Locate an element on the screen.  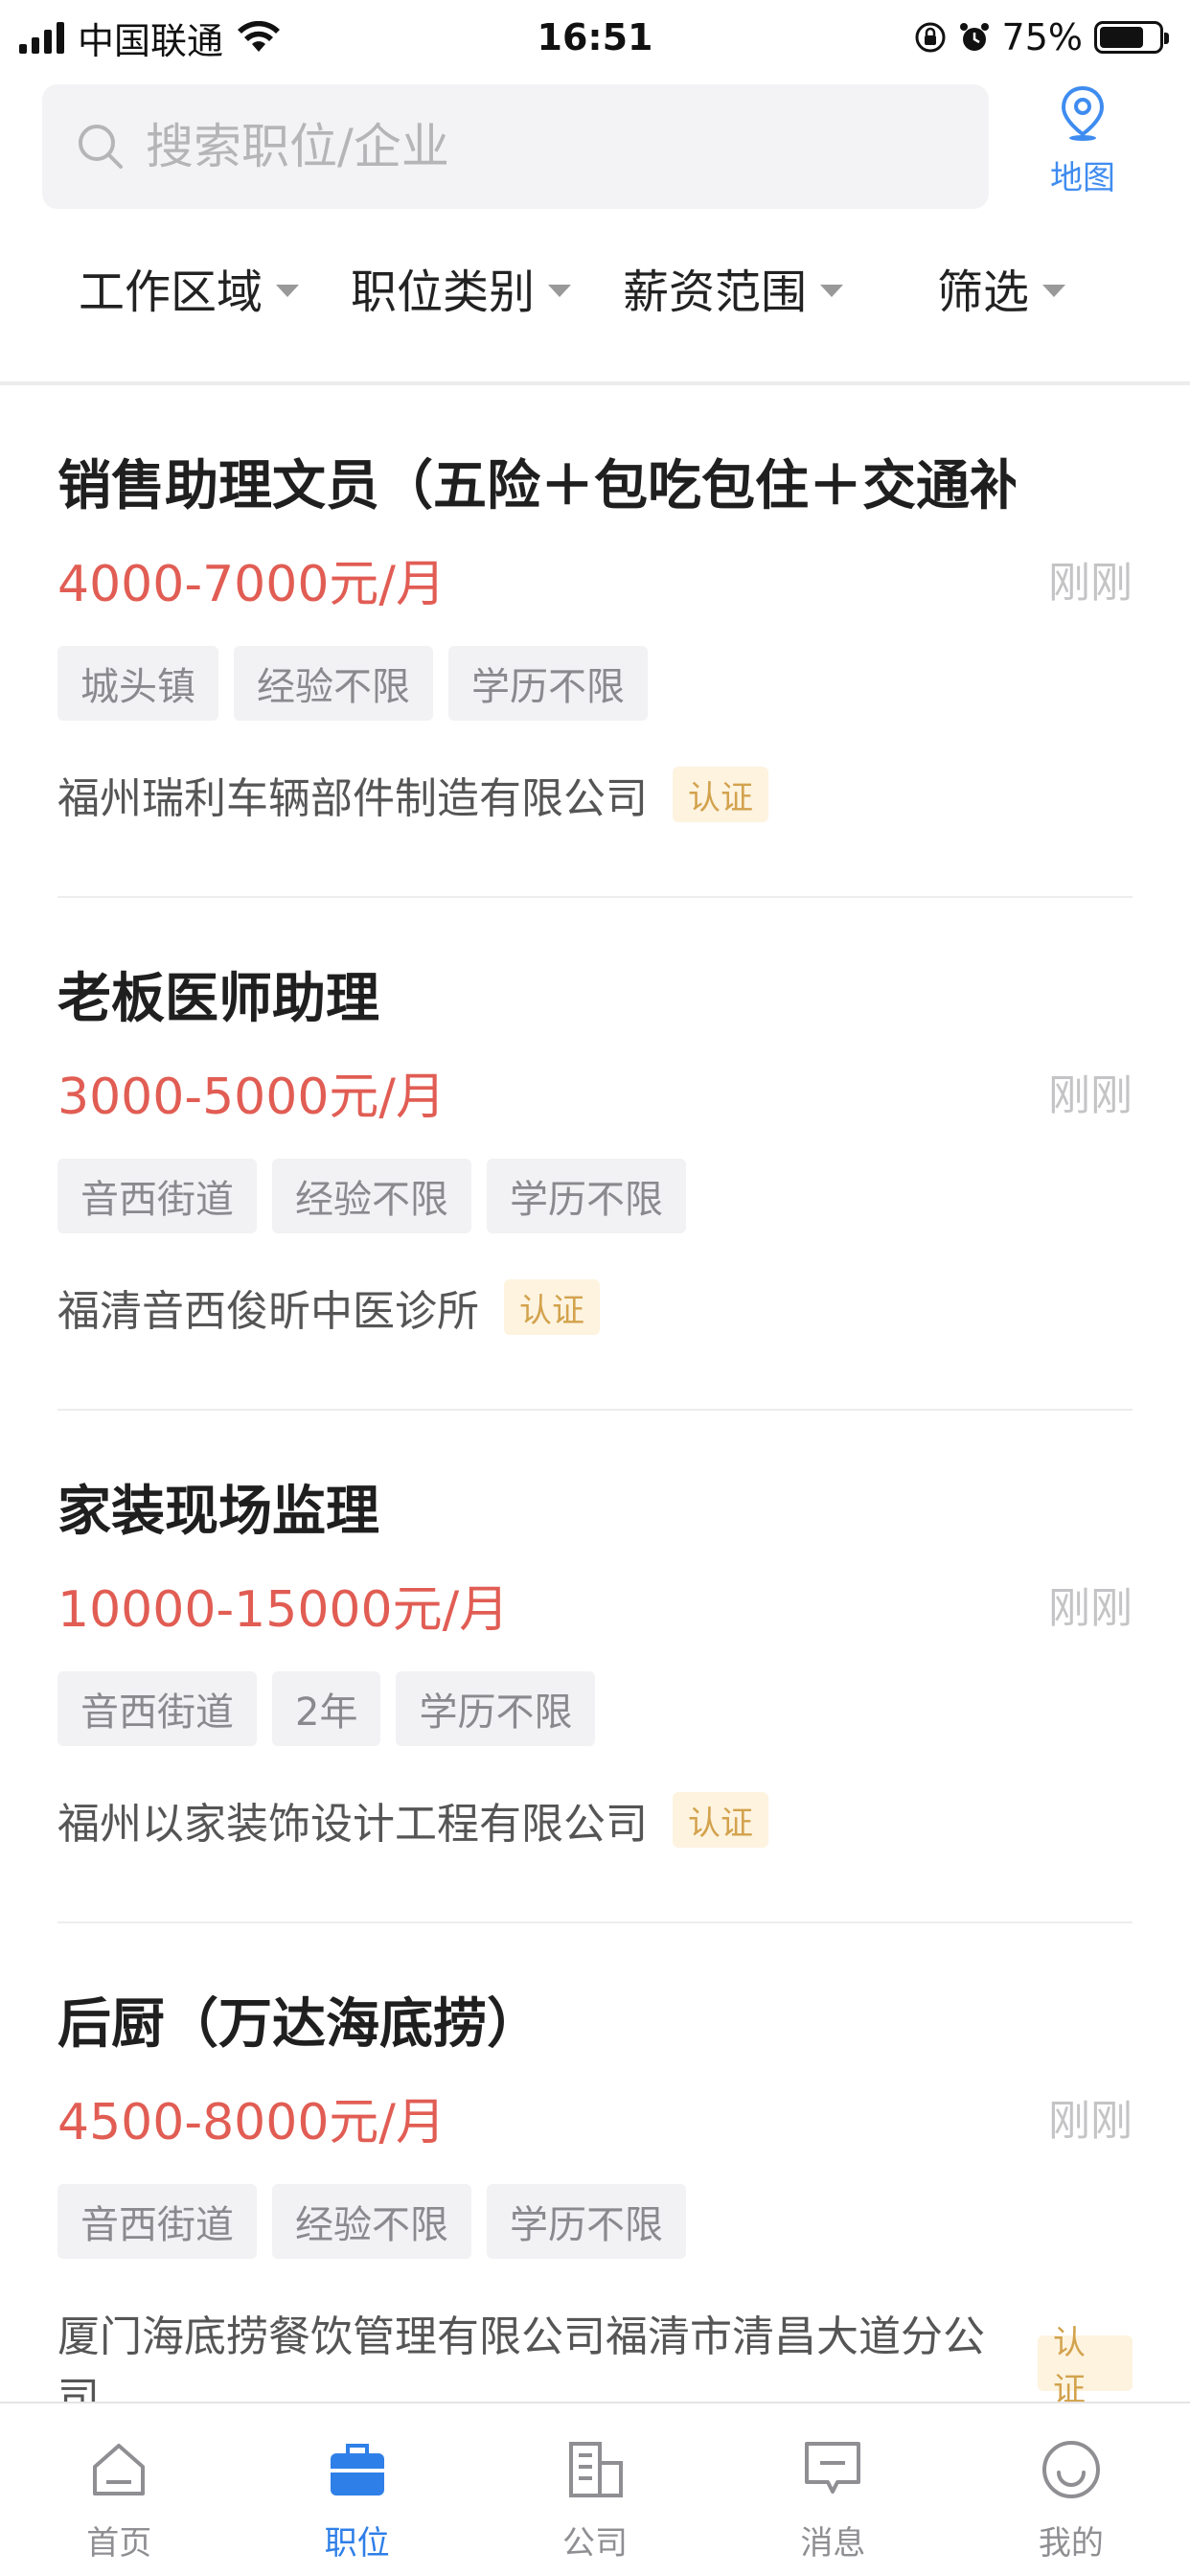
job-tags: 城头镇 经验不限 学历不限 is located at coordinates (352, 683).